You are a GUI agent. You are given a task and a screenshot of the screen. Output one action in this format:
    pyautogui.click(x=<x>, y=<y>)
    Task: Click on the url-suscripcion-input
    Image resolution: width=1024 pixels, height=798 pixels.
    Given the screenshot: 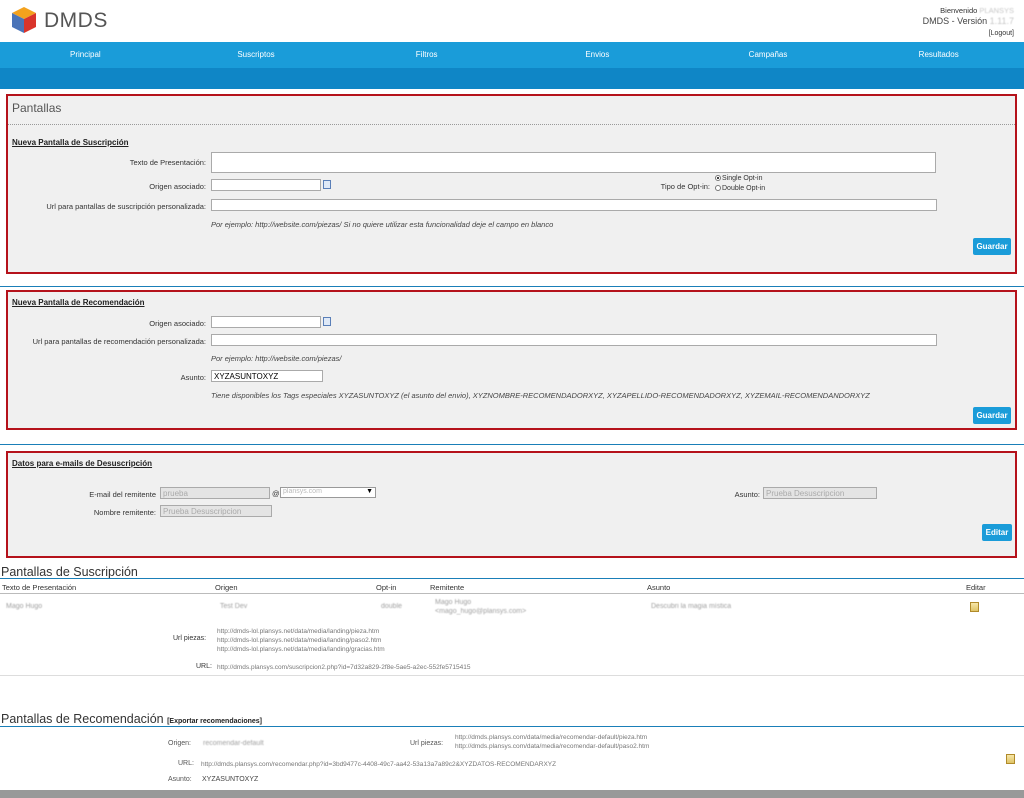 What is the action you would take?
    pyautogui.click(x=574, y=205)
    